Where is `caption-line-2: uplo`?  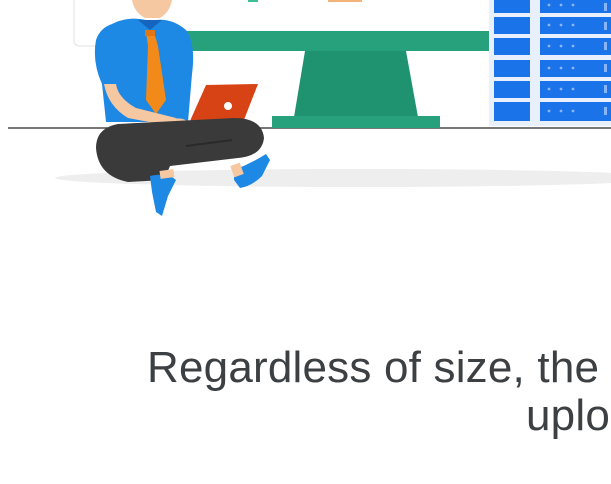
caption-line-2: uplo is located at coordinates (568, 415).